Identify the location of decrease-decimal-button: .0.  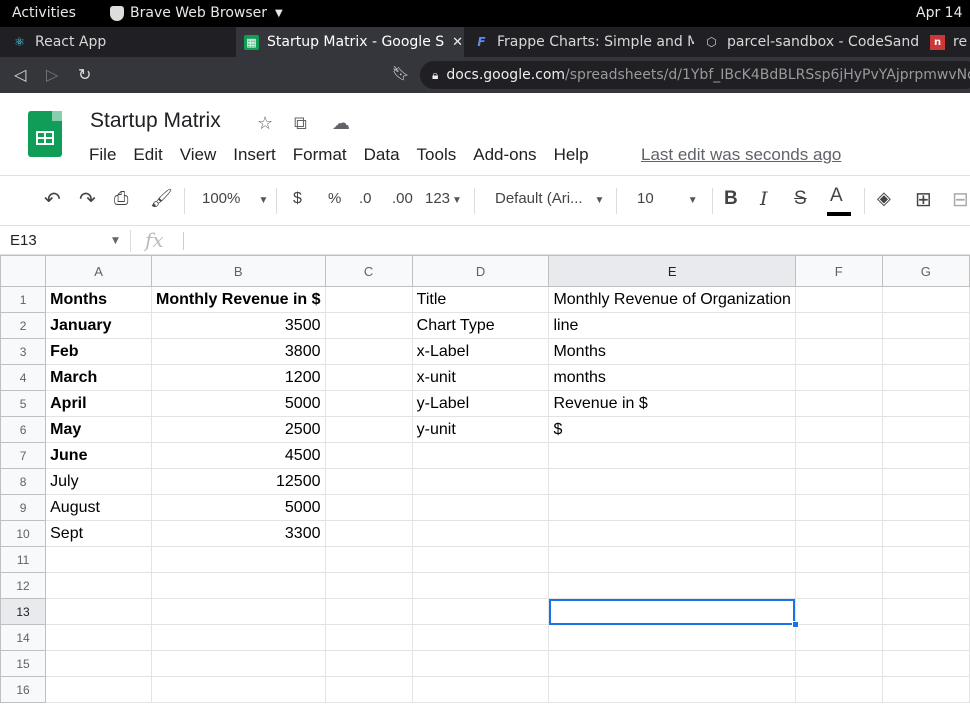
(365, 198).